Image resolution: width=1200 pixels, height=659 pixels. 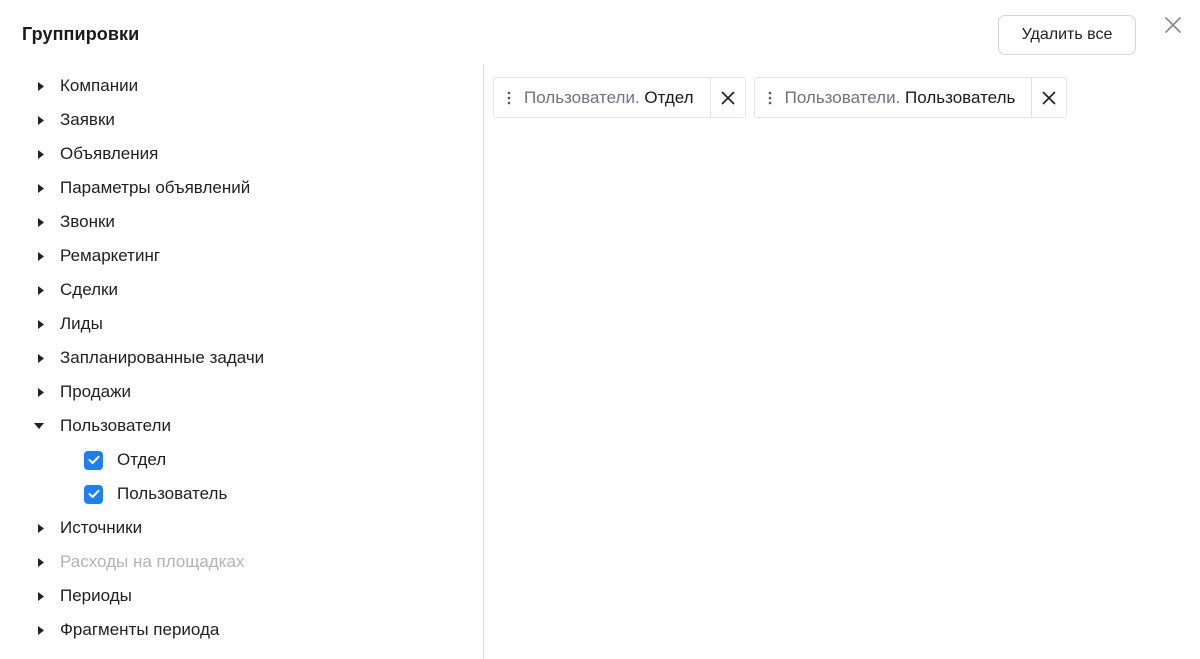 I want to click on chip-drag-area: Пользователи. Отдел, so click(x=602, y=97).